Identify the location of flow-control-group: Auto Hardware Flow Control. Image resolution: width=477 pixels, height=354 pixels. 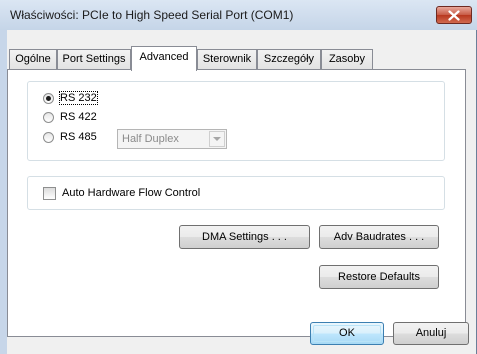
(236, 193).